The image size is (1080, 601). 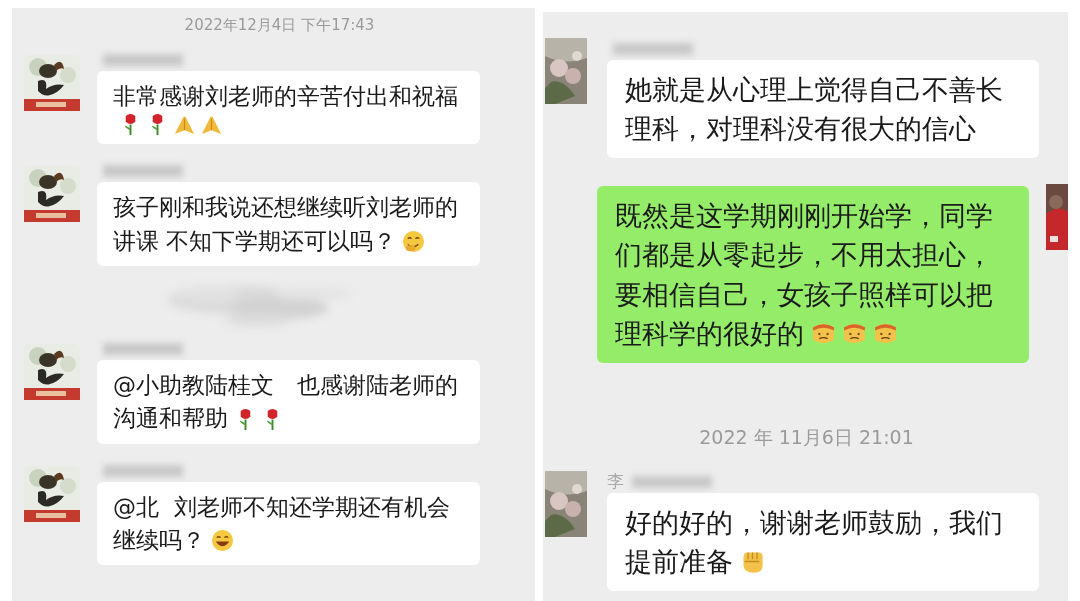 I want to click on message-text: 要相信自己，女孩子照样可以把, so click(x=804, y=294).